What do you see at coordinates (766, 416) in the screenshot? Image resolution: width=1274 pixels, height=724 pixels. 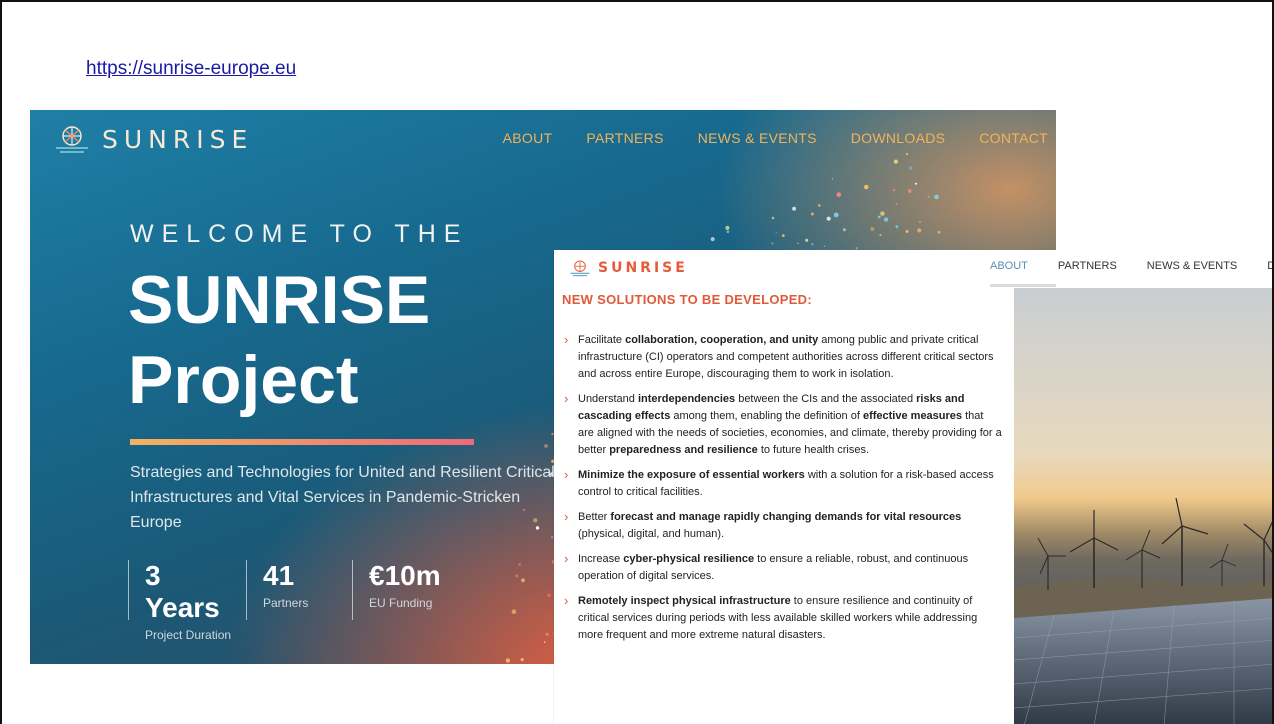 I see `solution-text: among them, enabling the definition of` at bounding box center [766, 416].